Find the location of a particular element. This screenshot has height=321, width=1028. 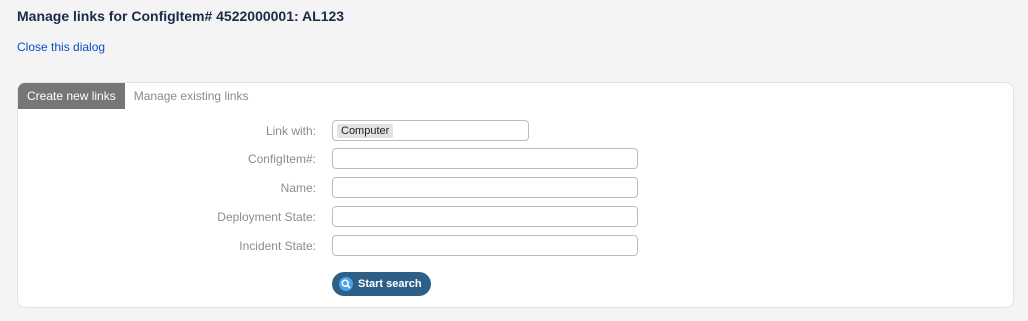

form-row-name: Name: is located at coordinates (513, 188).